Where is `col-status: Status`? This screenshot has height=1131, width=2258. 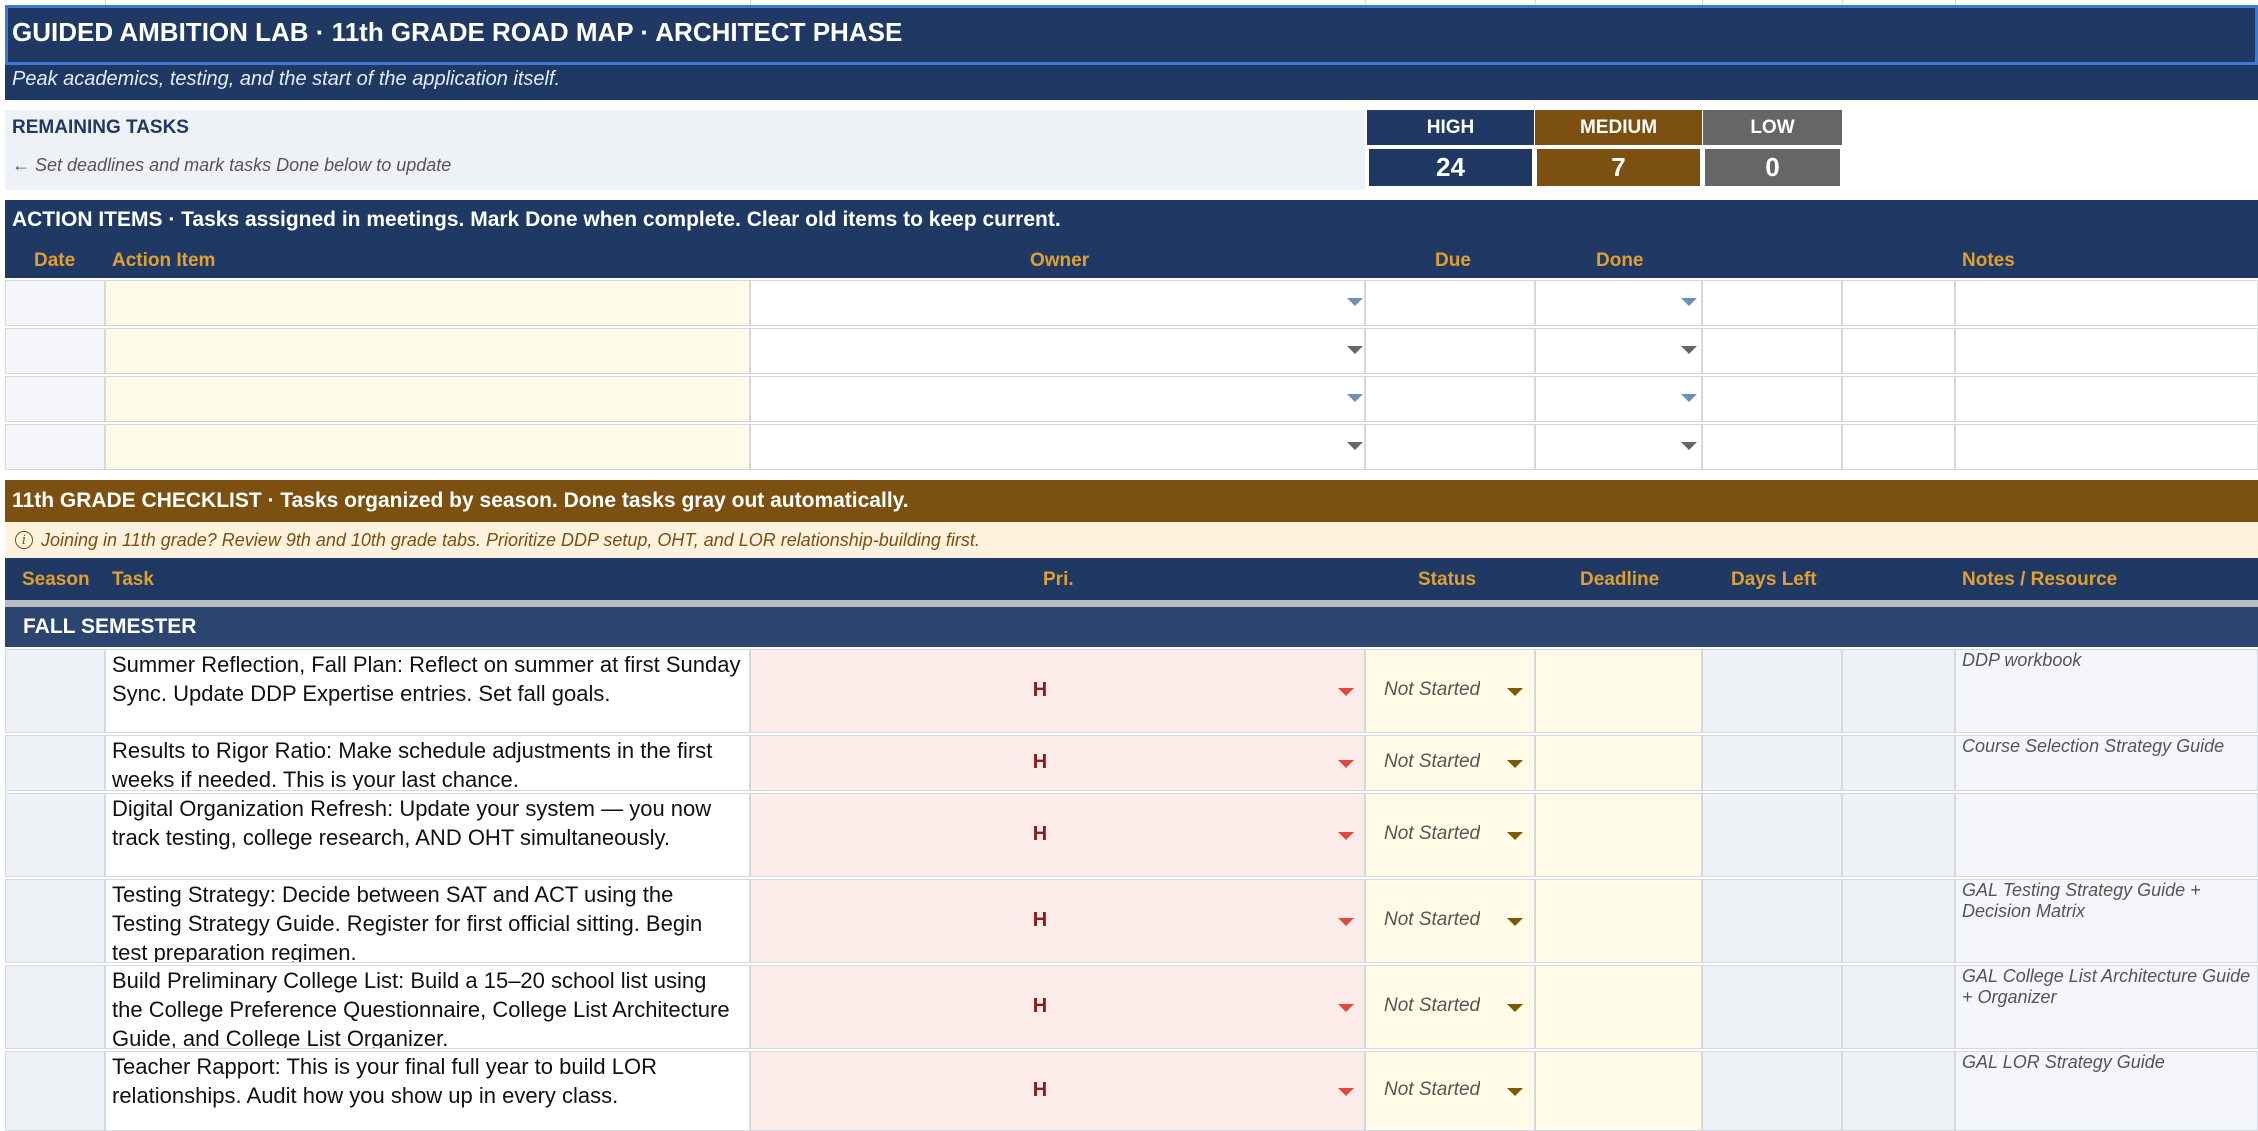 col-status: Status is located at coordinates (1447, 579).